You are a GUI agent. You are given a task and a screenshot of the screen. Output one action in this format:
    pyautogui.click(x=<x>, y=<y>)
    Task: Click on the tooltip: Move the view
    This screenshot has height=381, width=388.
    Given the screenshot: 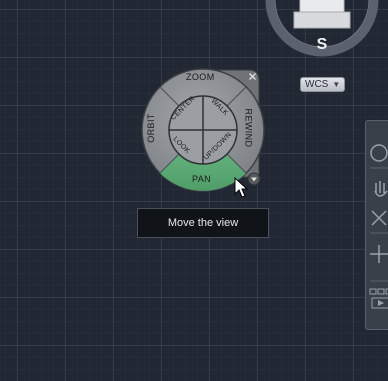 What is the action you would take?
    pyautogui.click(x=203, y=223)
    